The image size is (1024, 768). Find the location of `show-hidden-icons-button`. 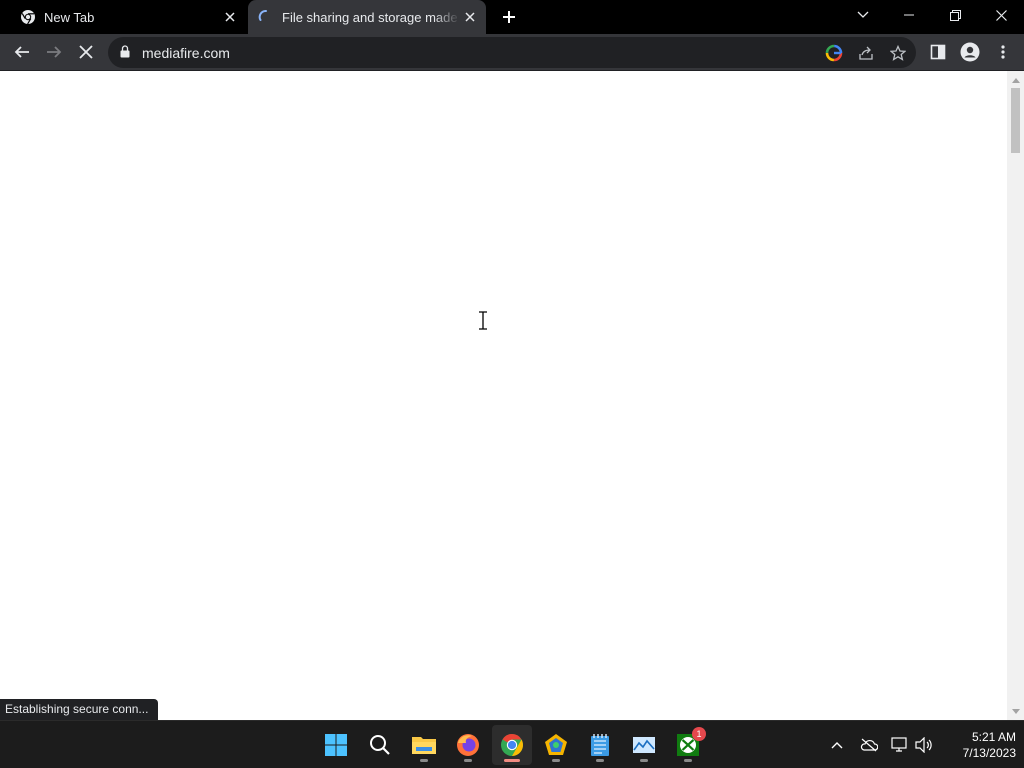

show-hidden-icons-button is located at coordinates (837, 745).